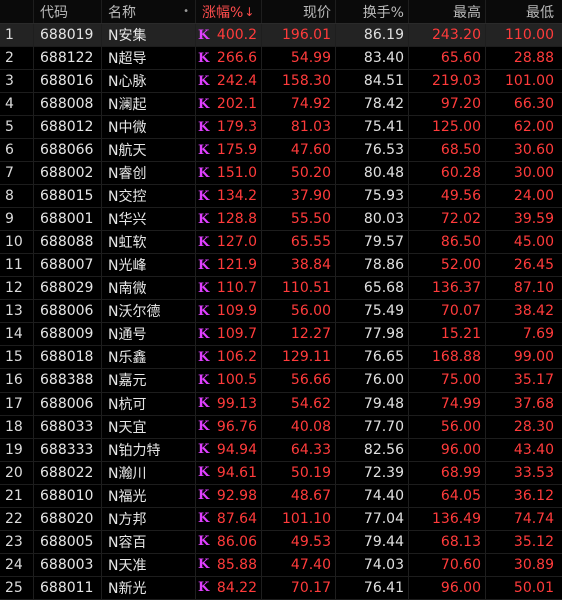  Describe the element at coordinates (299, 564) in the screenshot. I see `current-price: 47.40` at that location.